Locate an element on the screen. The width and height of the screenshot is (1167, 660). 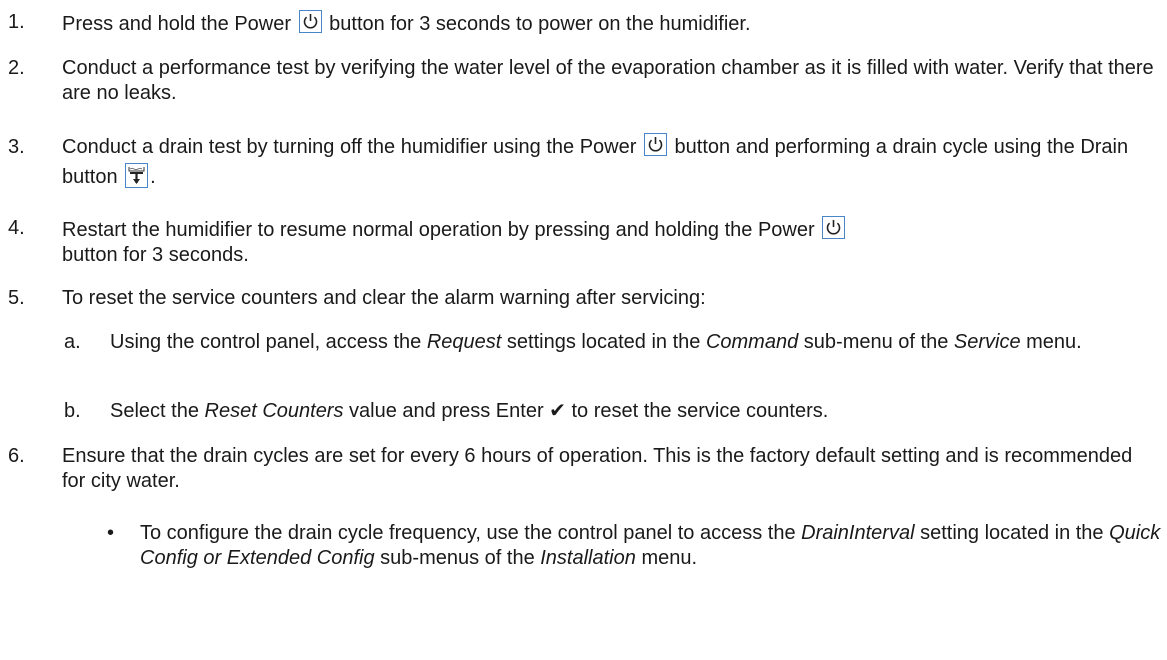
step-number: 3. is located at coordinates (16, 147).